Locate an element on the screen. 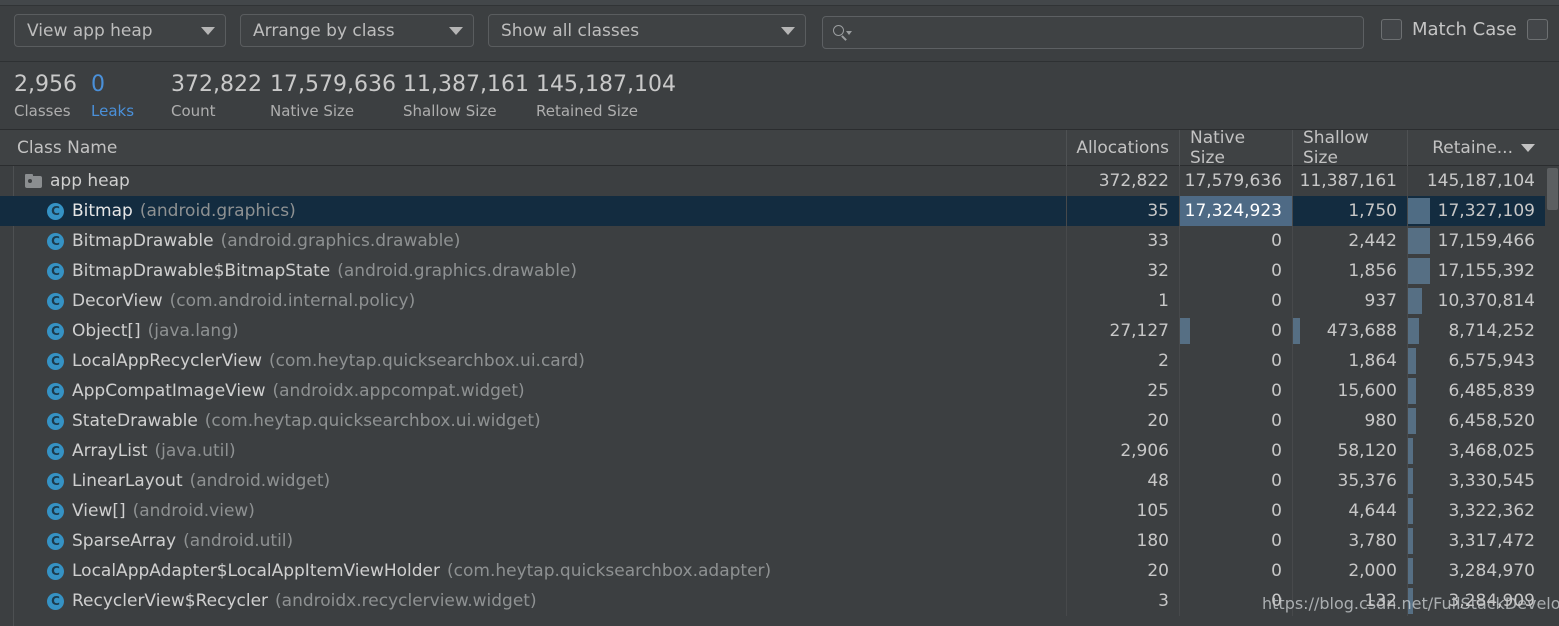 The image size is (1559, 626). column-header-native-size: Native Size is located at coordinates (1235, 148).